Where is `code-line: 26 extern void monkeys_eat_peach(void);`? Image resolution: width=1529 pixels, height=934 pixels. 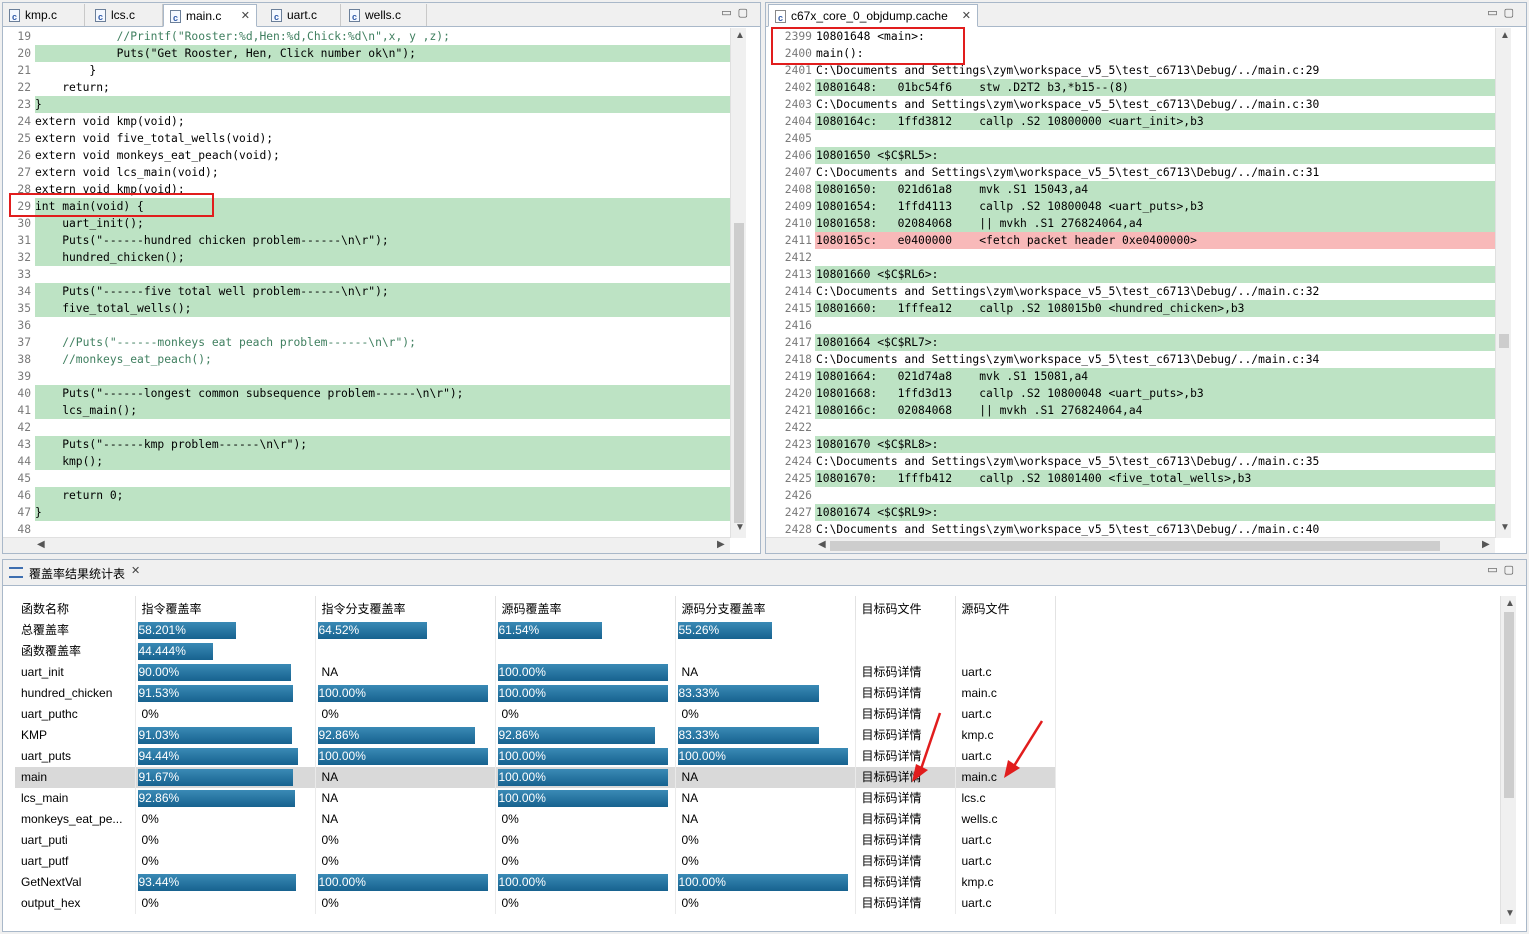 code-line: 26 extern void monkeys_eat_peach(void); is located at coordinates (367, 155).